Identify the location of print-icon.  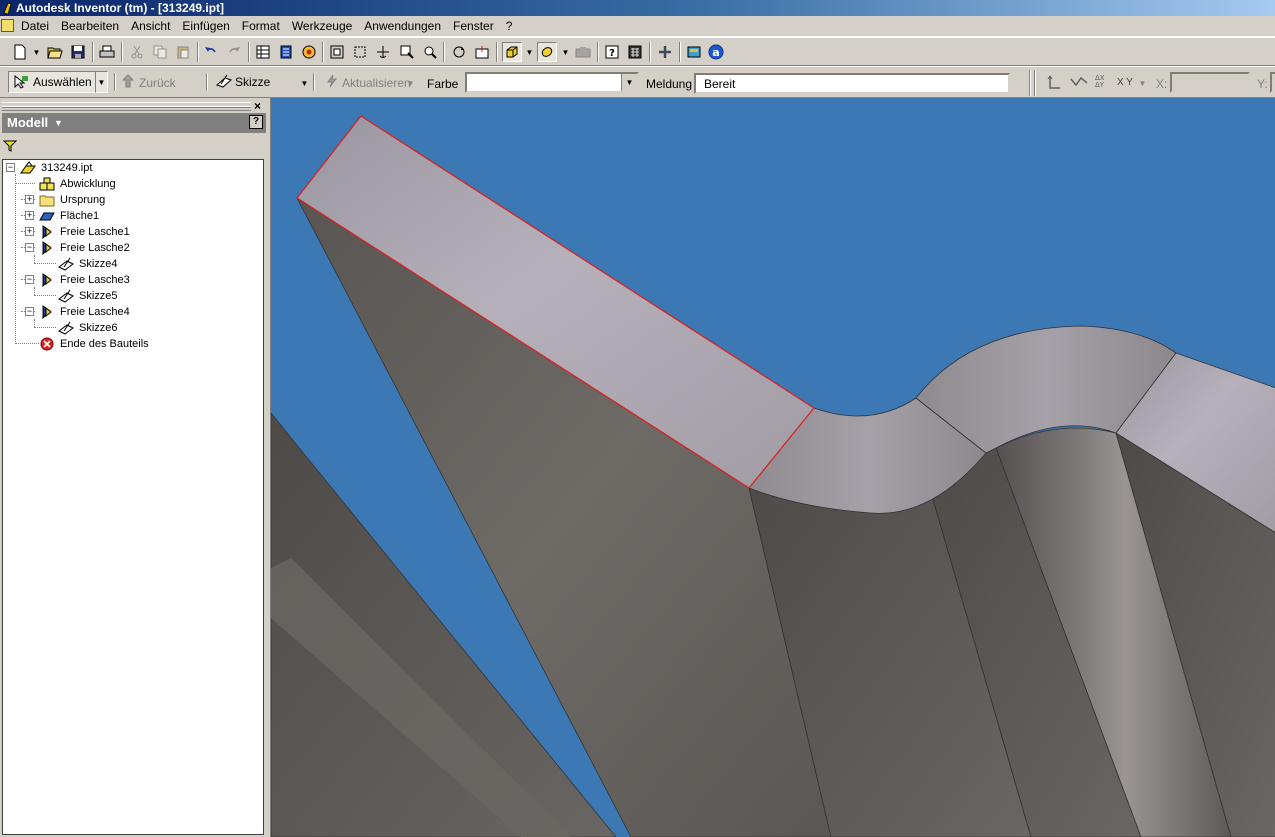
(107, 52).